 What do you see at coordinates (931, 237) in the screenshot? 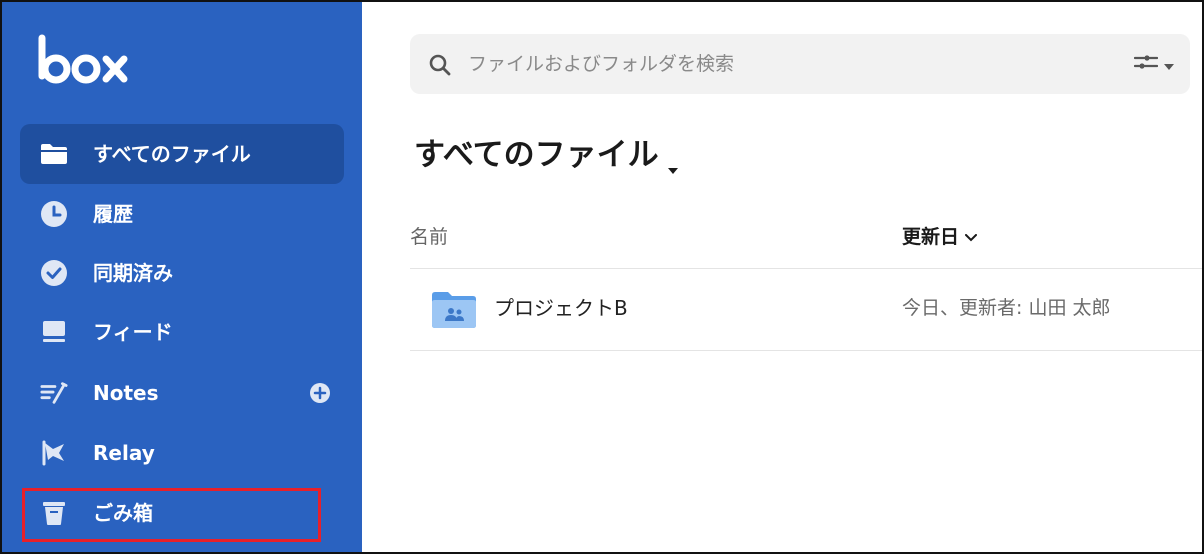
I see `column-header-modified-label: 更新日` at bounding box center [931, 237].